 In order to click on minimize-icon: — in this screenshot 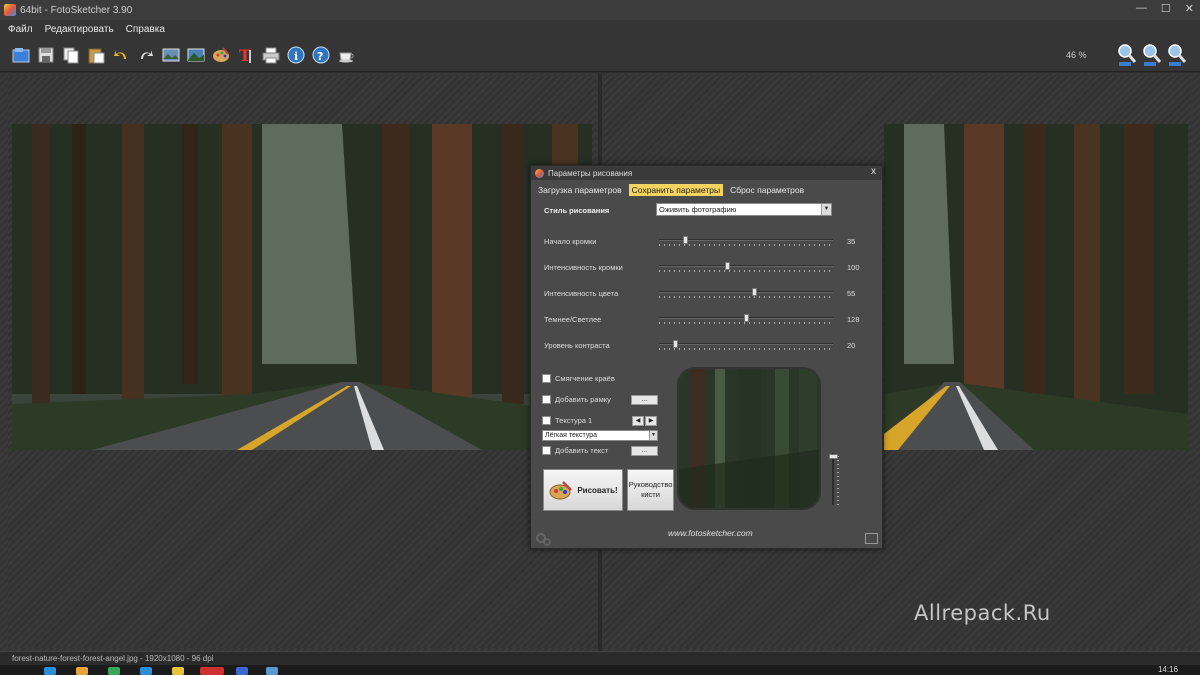, I will do `click(1141, 8)`.